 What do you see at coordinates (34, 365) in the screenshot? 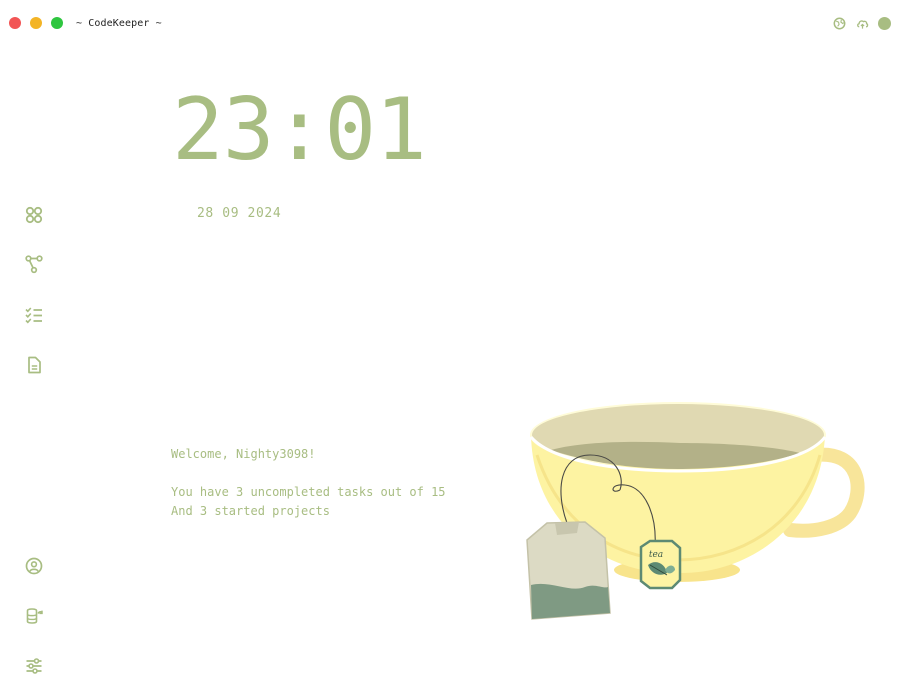
I see `document-icon` at bounding box center [34, 365].